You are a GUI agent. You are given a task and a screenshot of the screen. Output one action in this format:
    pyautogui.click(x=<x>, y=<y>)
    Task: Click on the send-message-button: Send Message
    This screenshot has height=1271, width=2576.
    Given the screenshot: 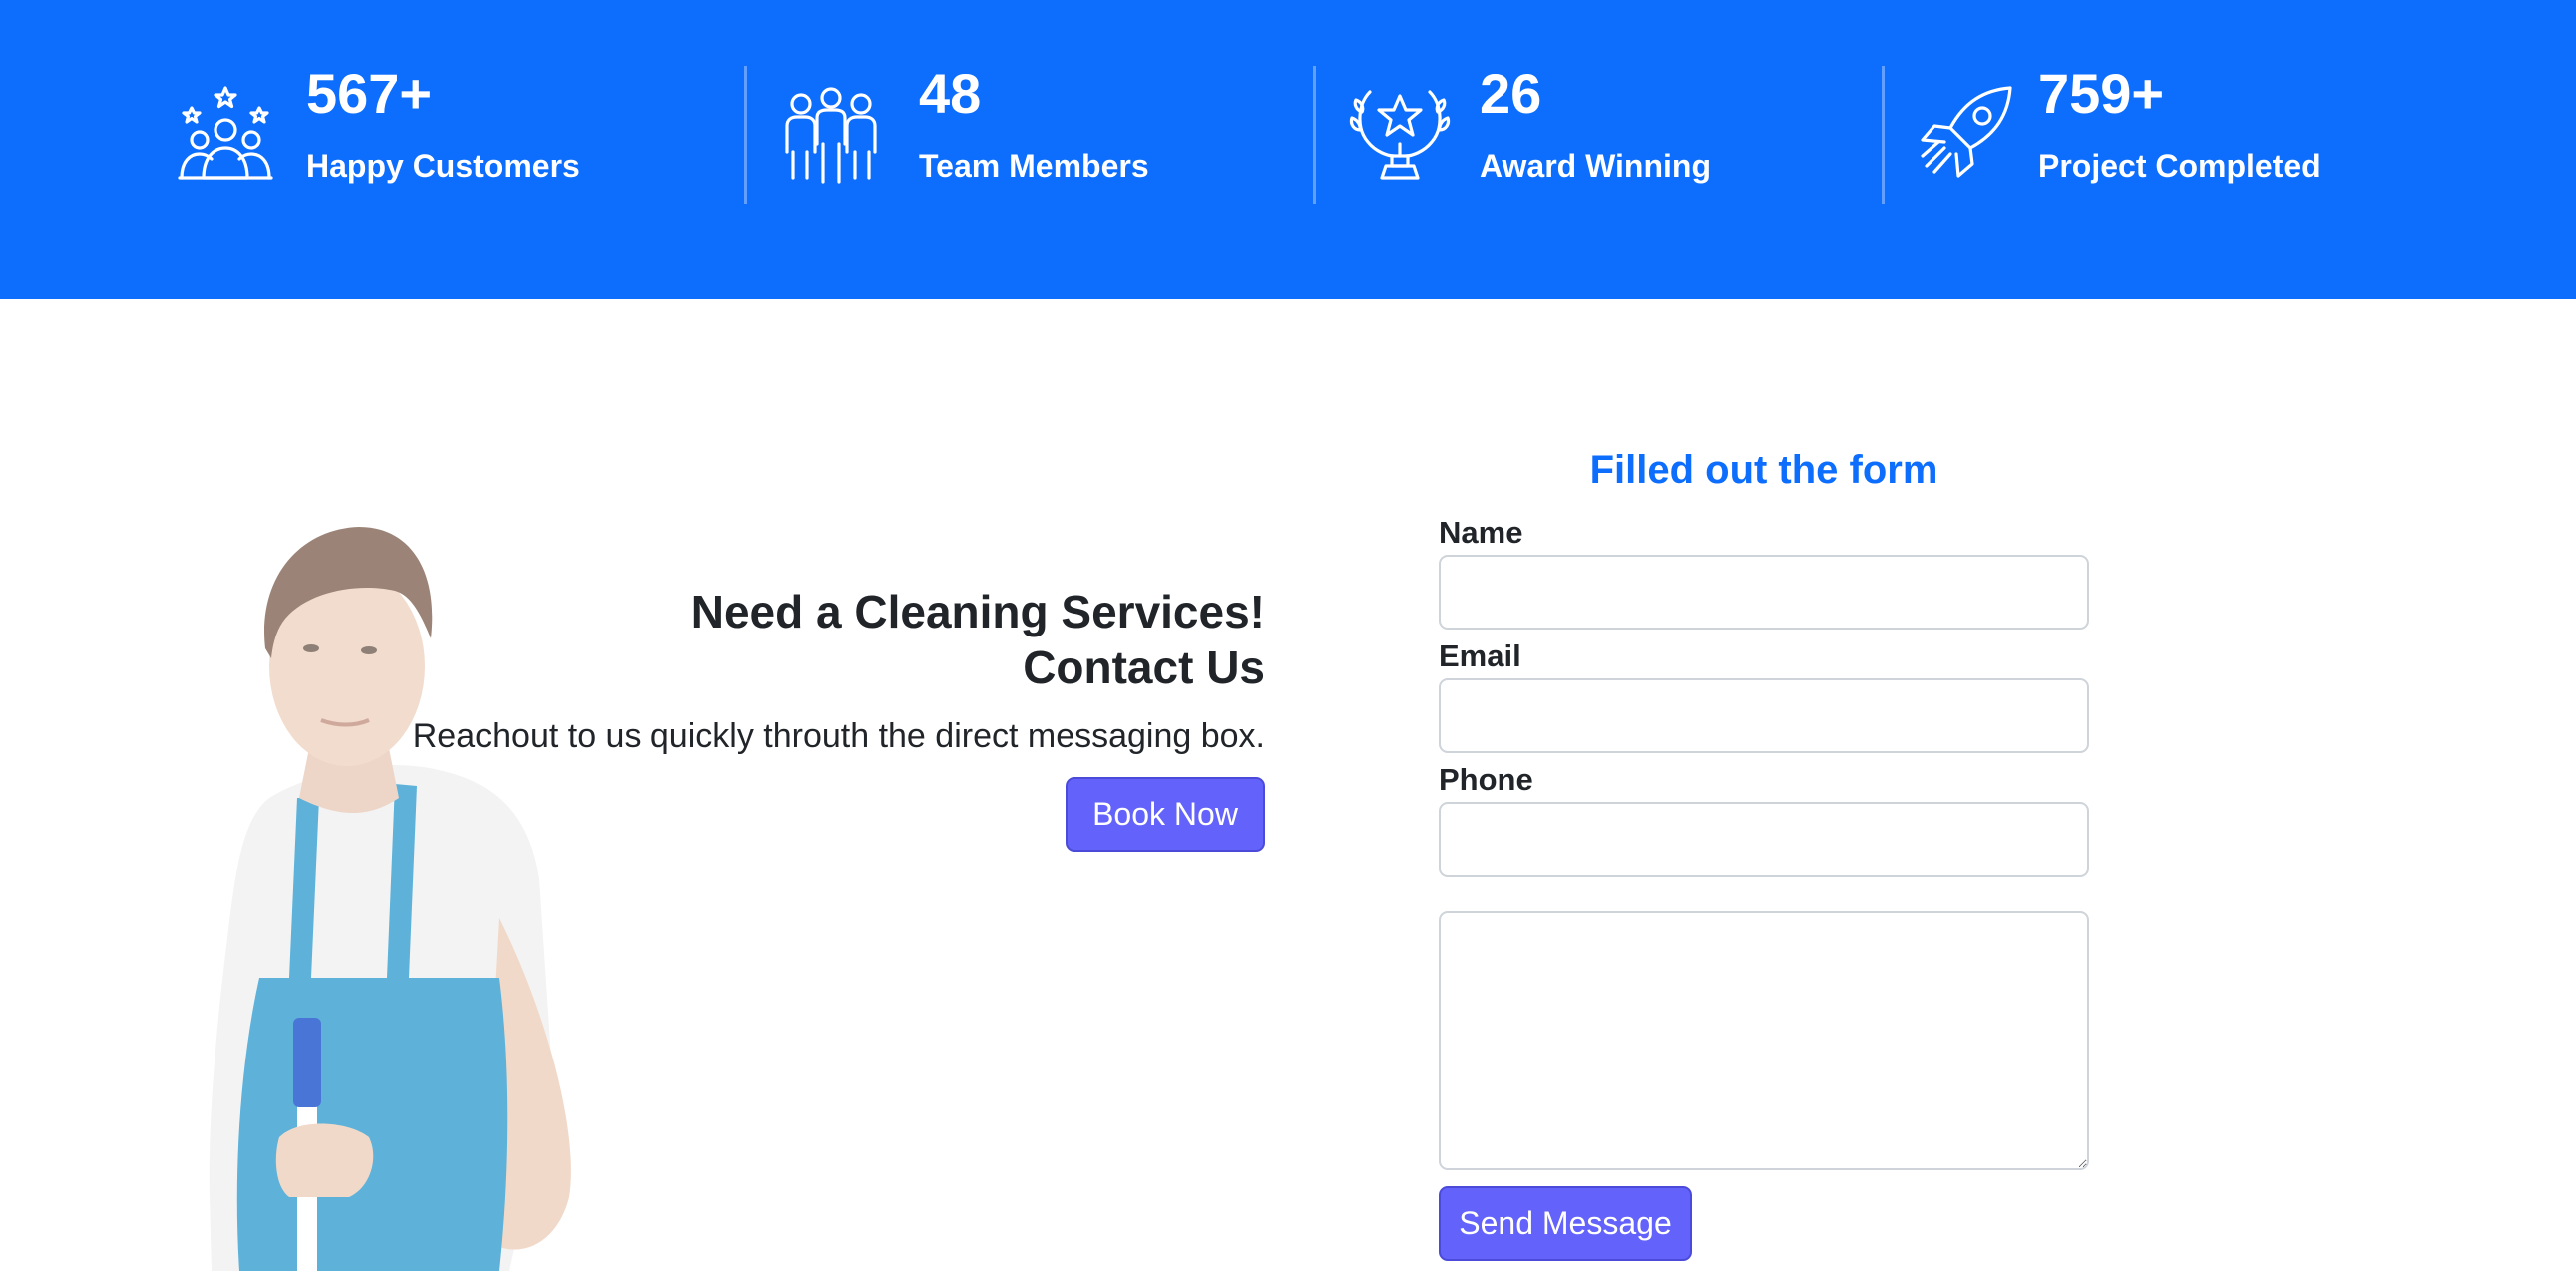 What is the action you would take?
    pyautogui.click(x=1565, y=1224)
    